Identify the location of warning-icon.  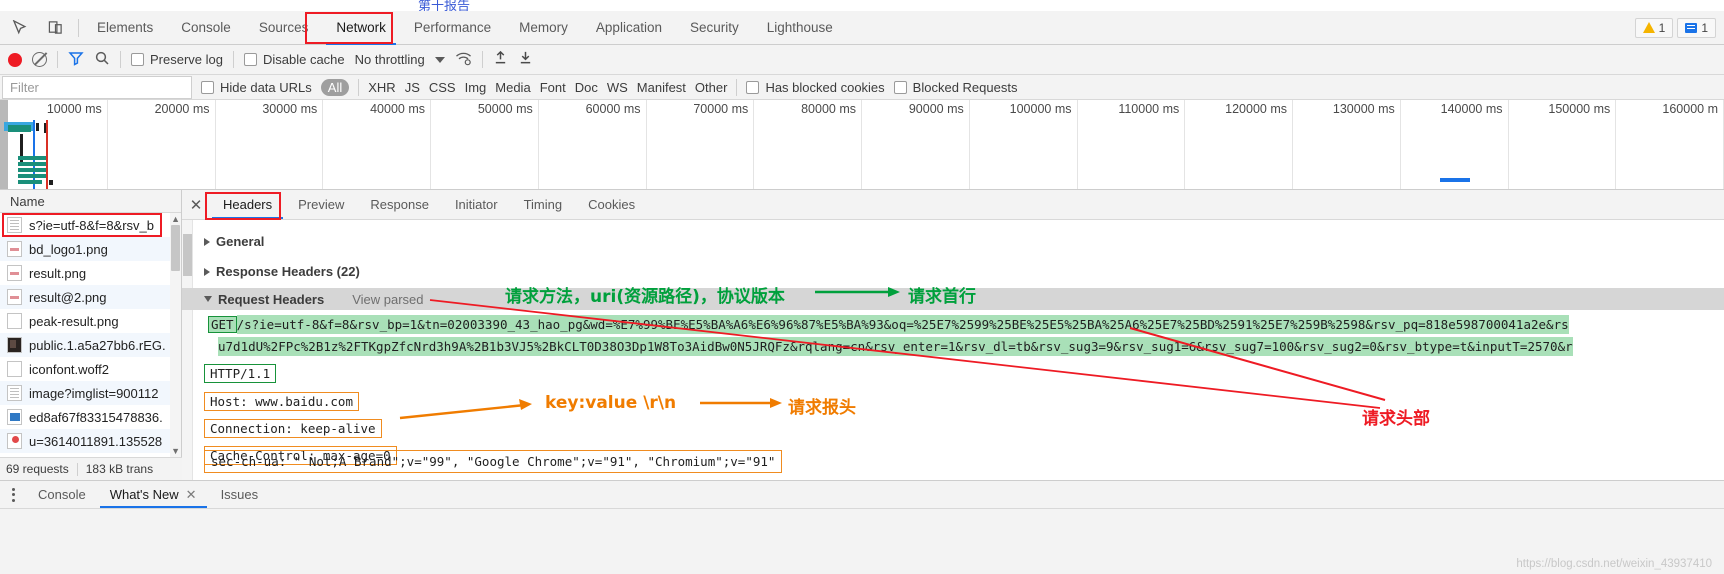
(1648, 27).